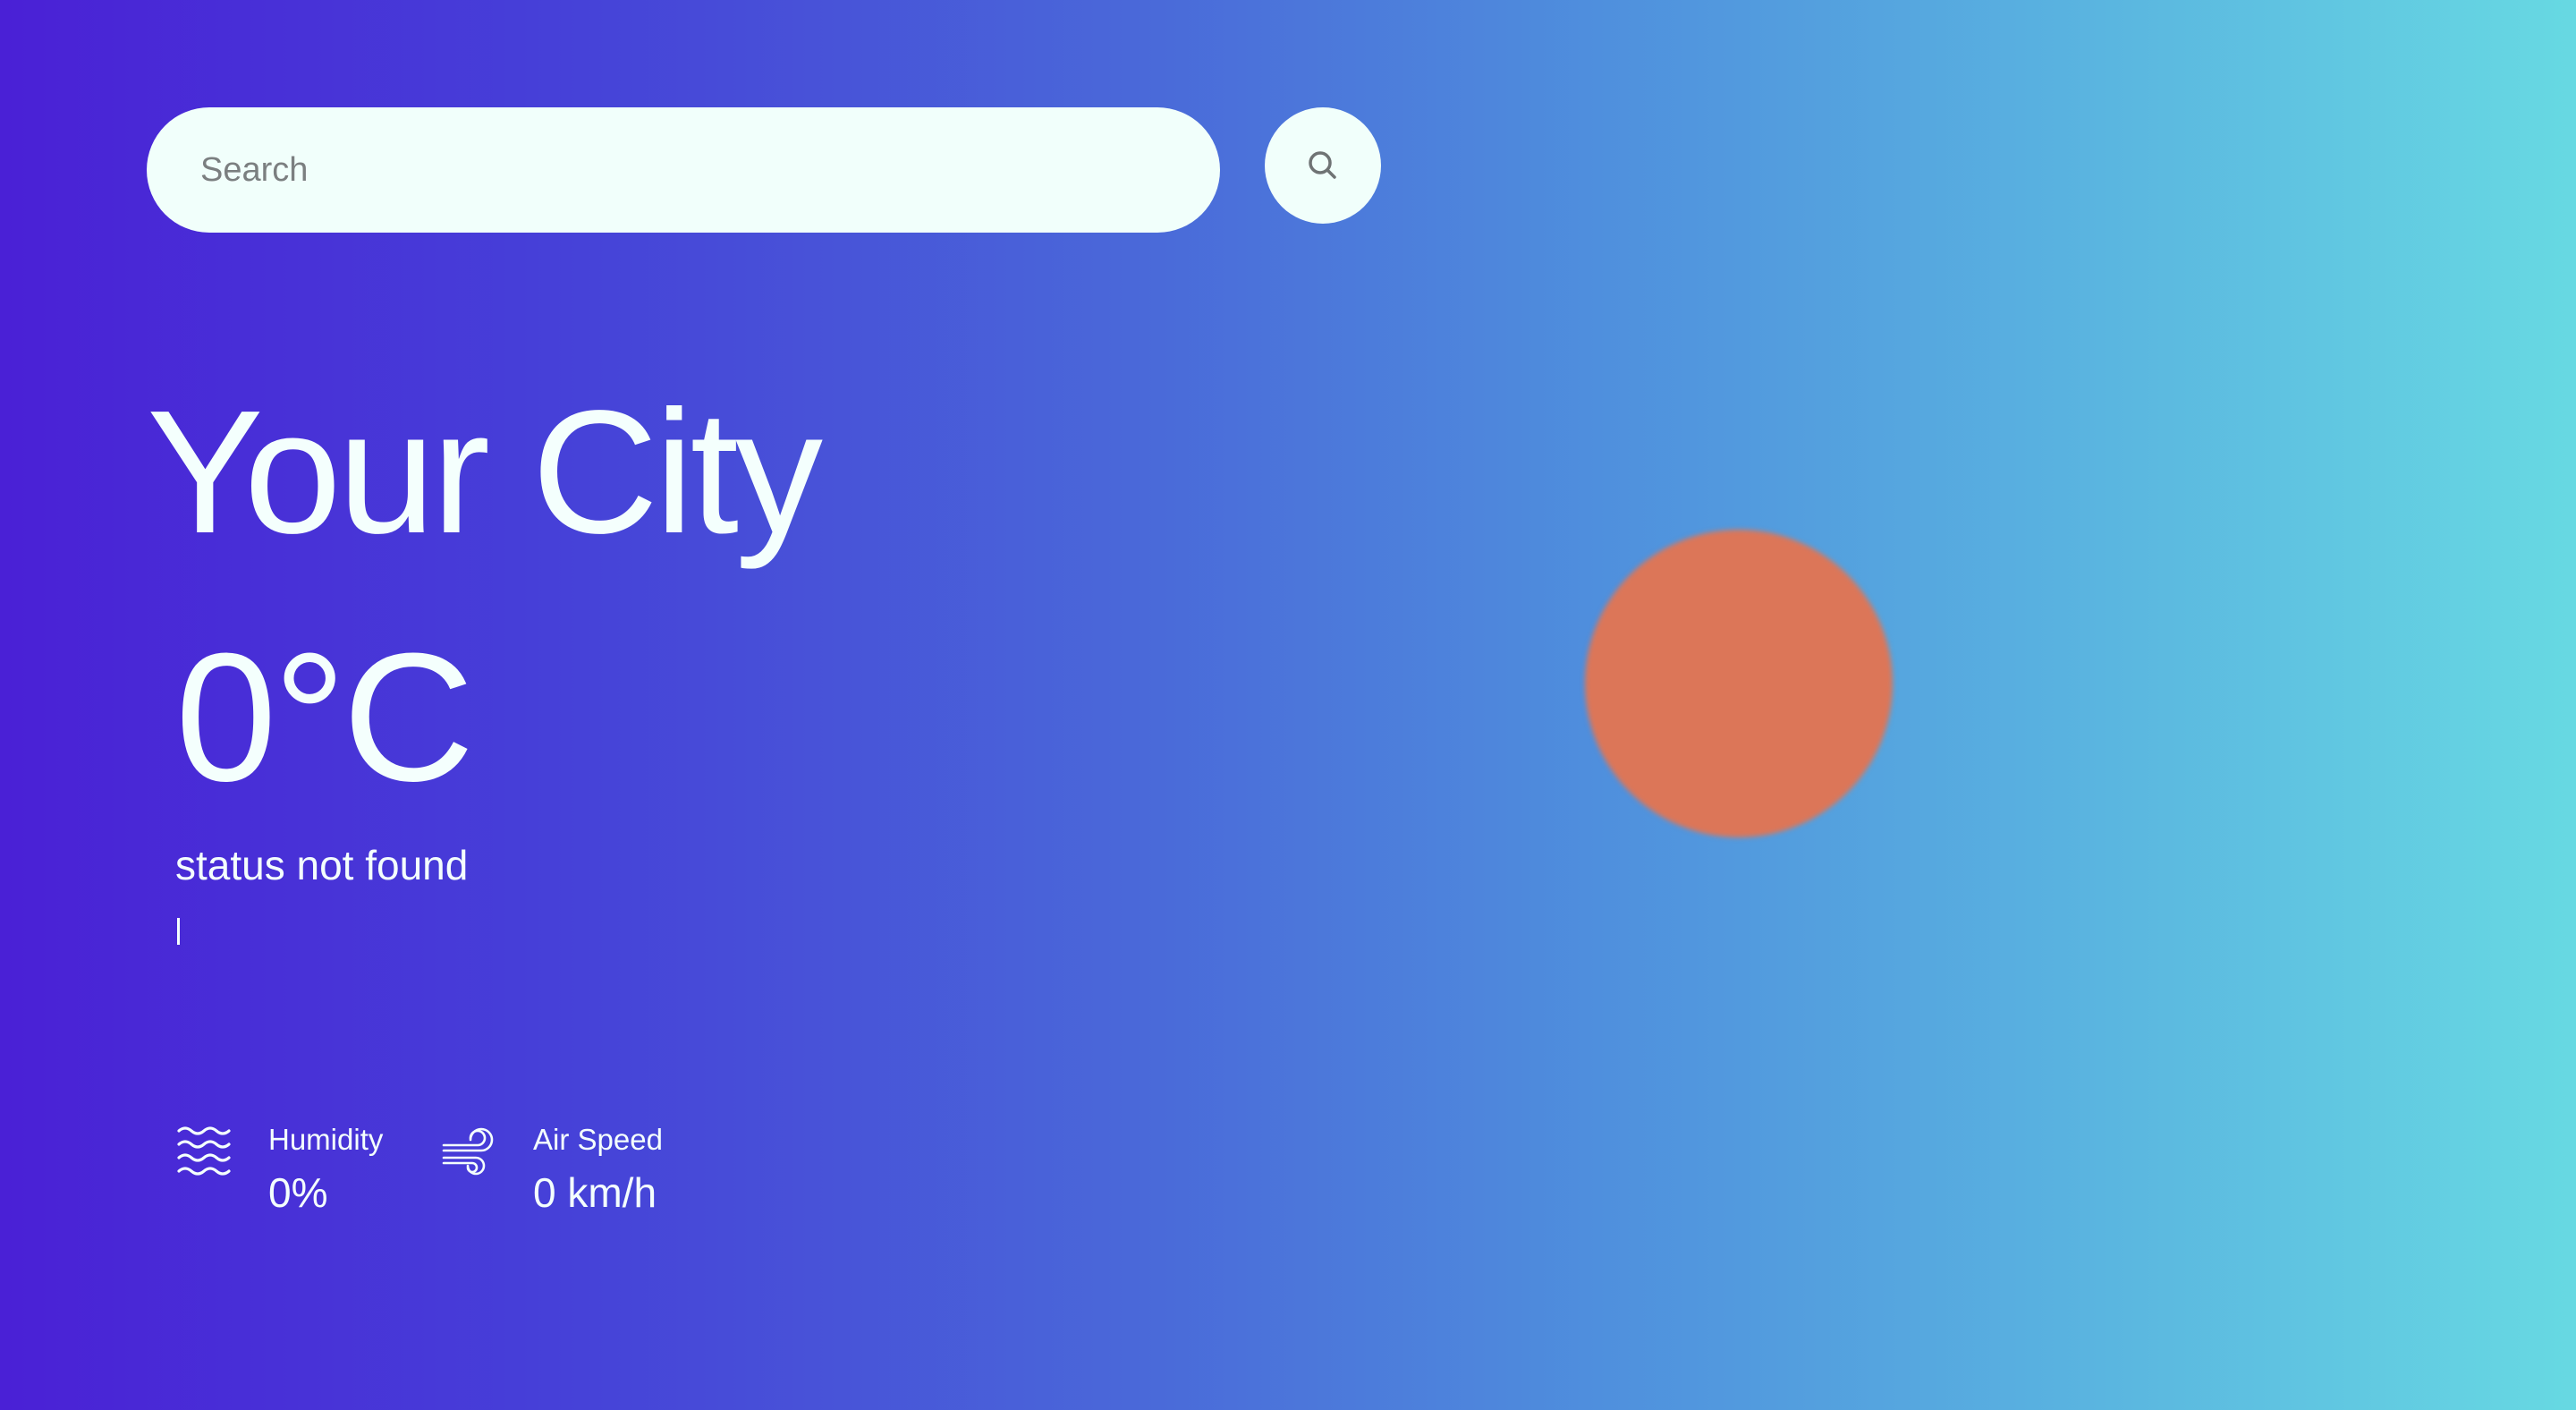 The image size is (2576, 1410). Describe the element at coordinates (178, 932) in the screenshot. I see `text-cursor` at that location.